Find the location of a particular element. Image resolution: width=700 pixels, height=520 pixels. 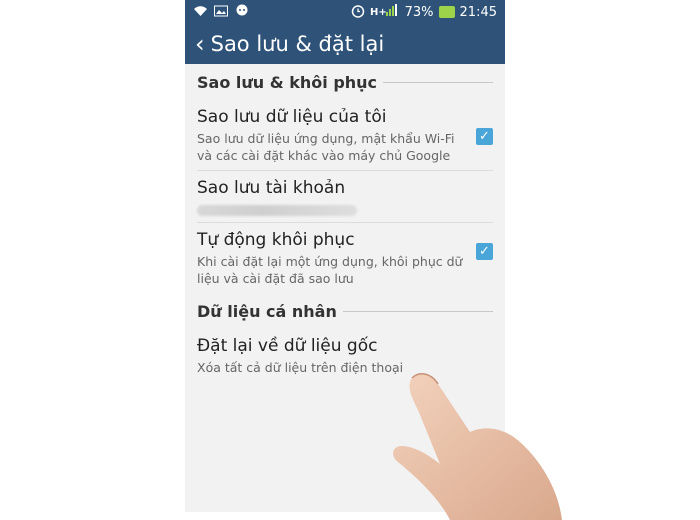

status-right-icons: H+ 73% 21:45 is located at coordinates (424, 12).